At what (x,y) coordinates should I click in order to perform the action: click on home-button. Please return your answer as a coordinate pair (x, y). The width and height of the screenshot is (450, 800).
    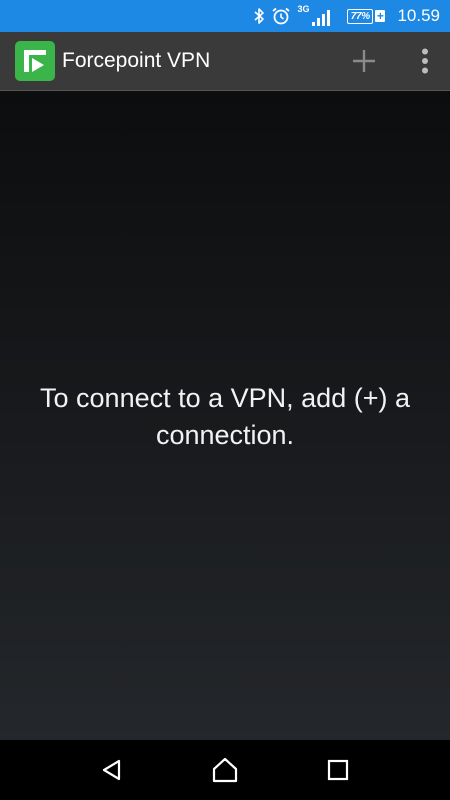
    Looking at the image, I should click on (225, 770).